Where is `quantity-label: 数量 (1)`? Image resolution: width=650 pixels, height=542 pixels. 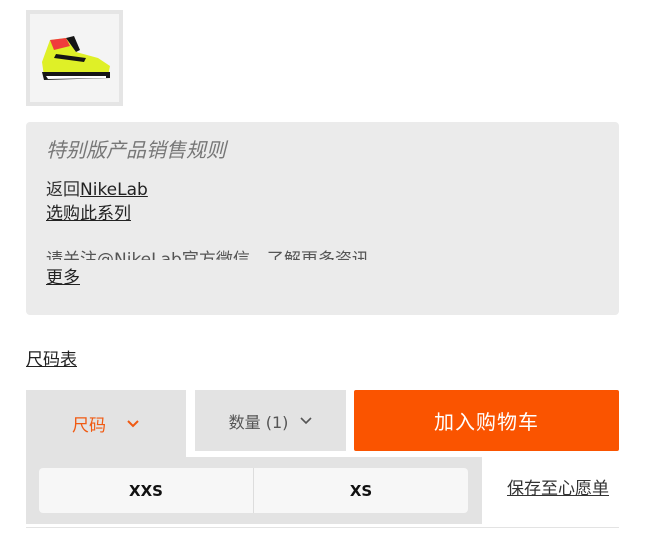 quantity-label: 数量 (1) is located at coordinates (258, 422).